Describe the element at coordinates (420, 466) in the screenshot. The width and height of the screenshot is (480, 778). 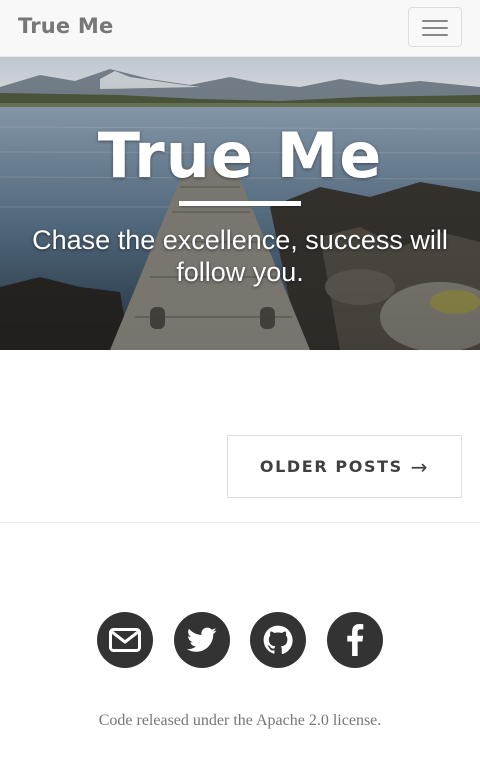
I see `arrow-right-icon: →` at that location.